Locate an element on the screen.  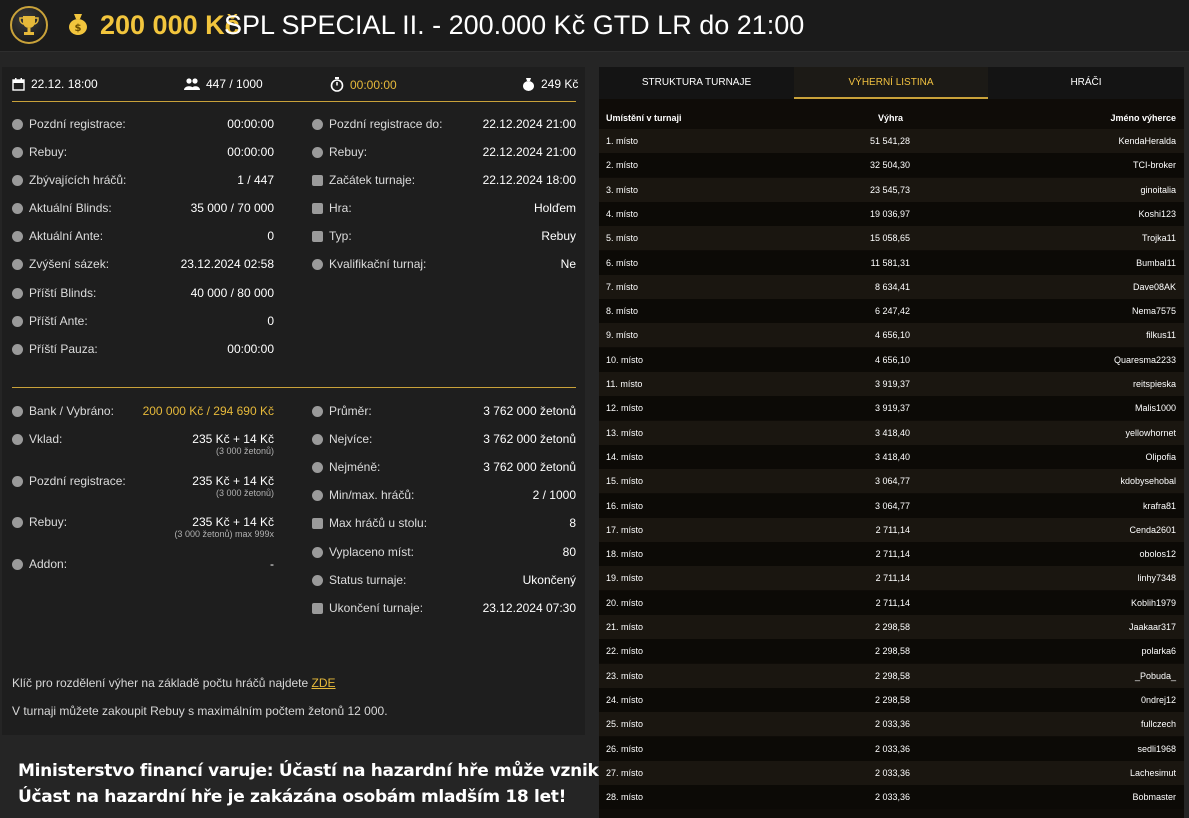
payout-winner: Bumbal11 is located at coordinates (1156, 263).